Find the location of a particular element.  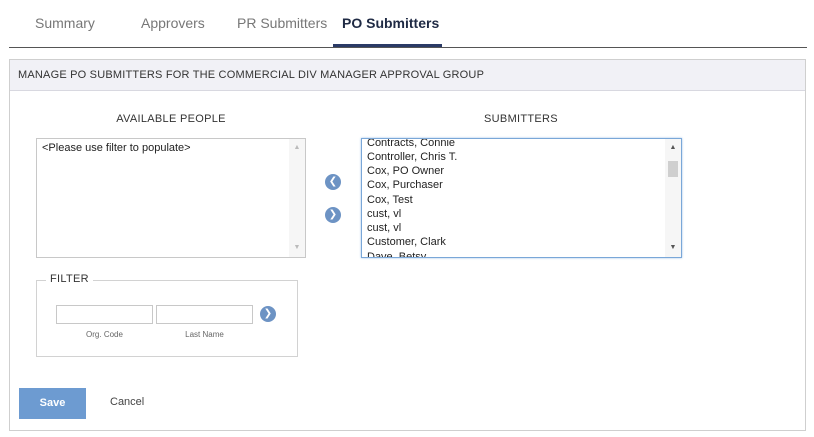

filter-search-button: ❯ is located at coordinates (268, 314).